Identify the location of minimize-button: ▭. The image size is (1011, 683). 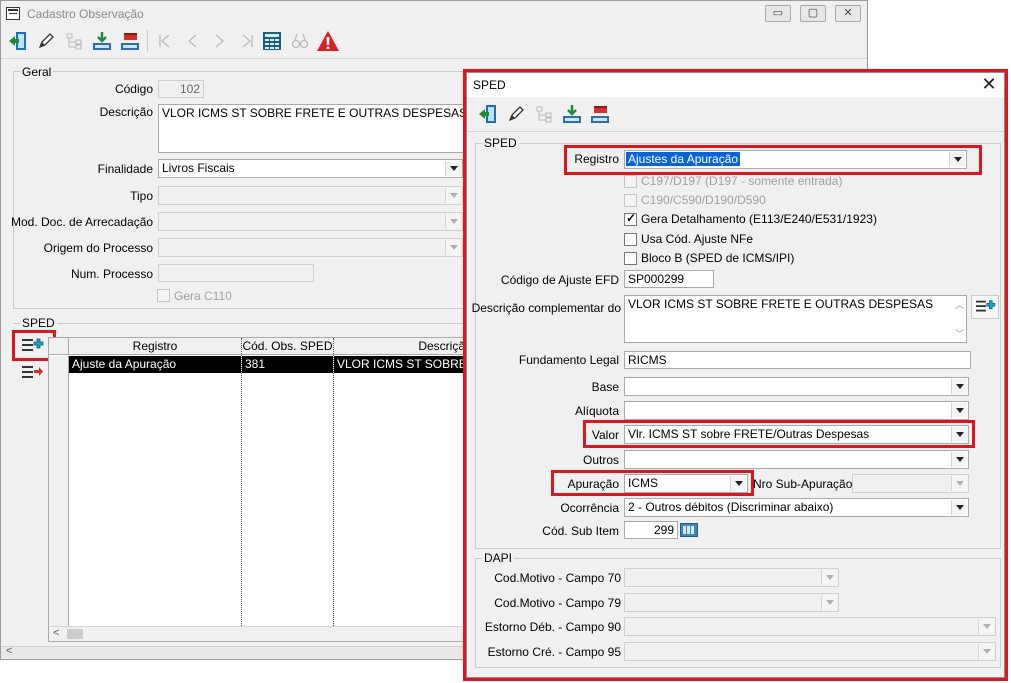
(778, 13).